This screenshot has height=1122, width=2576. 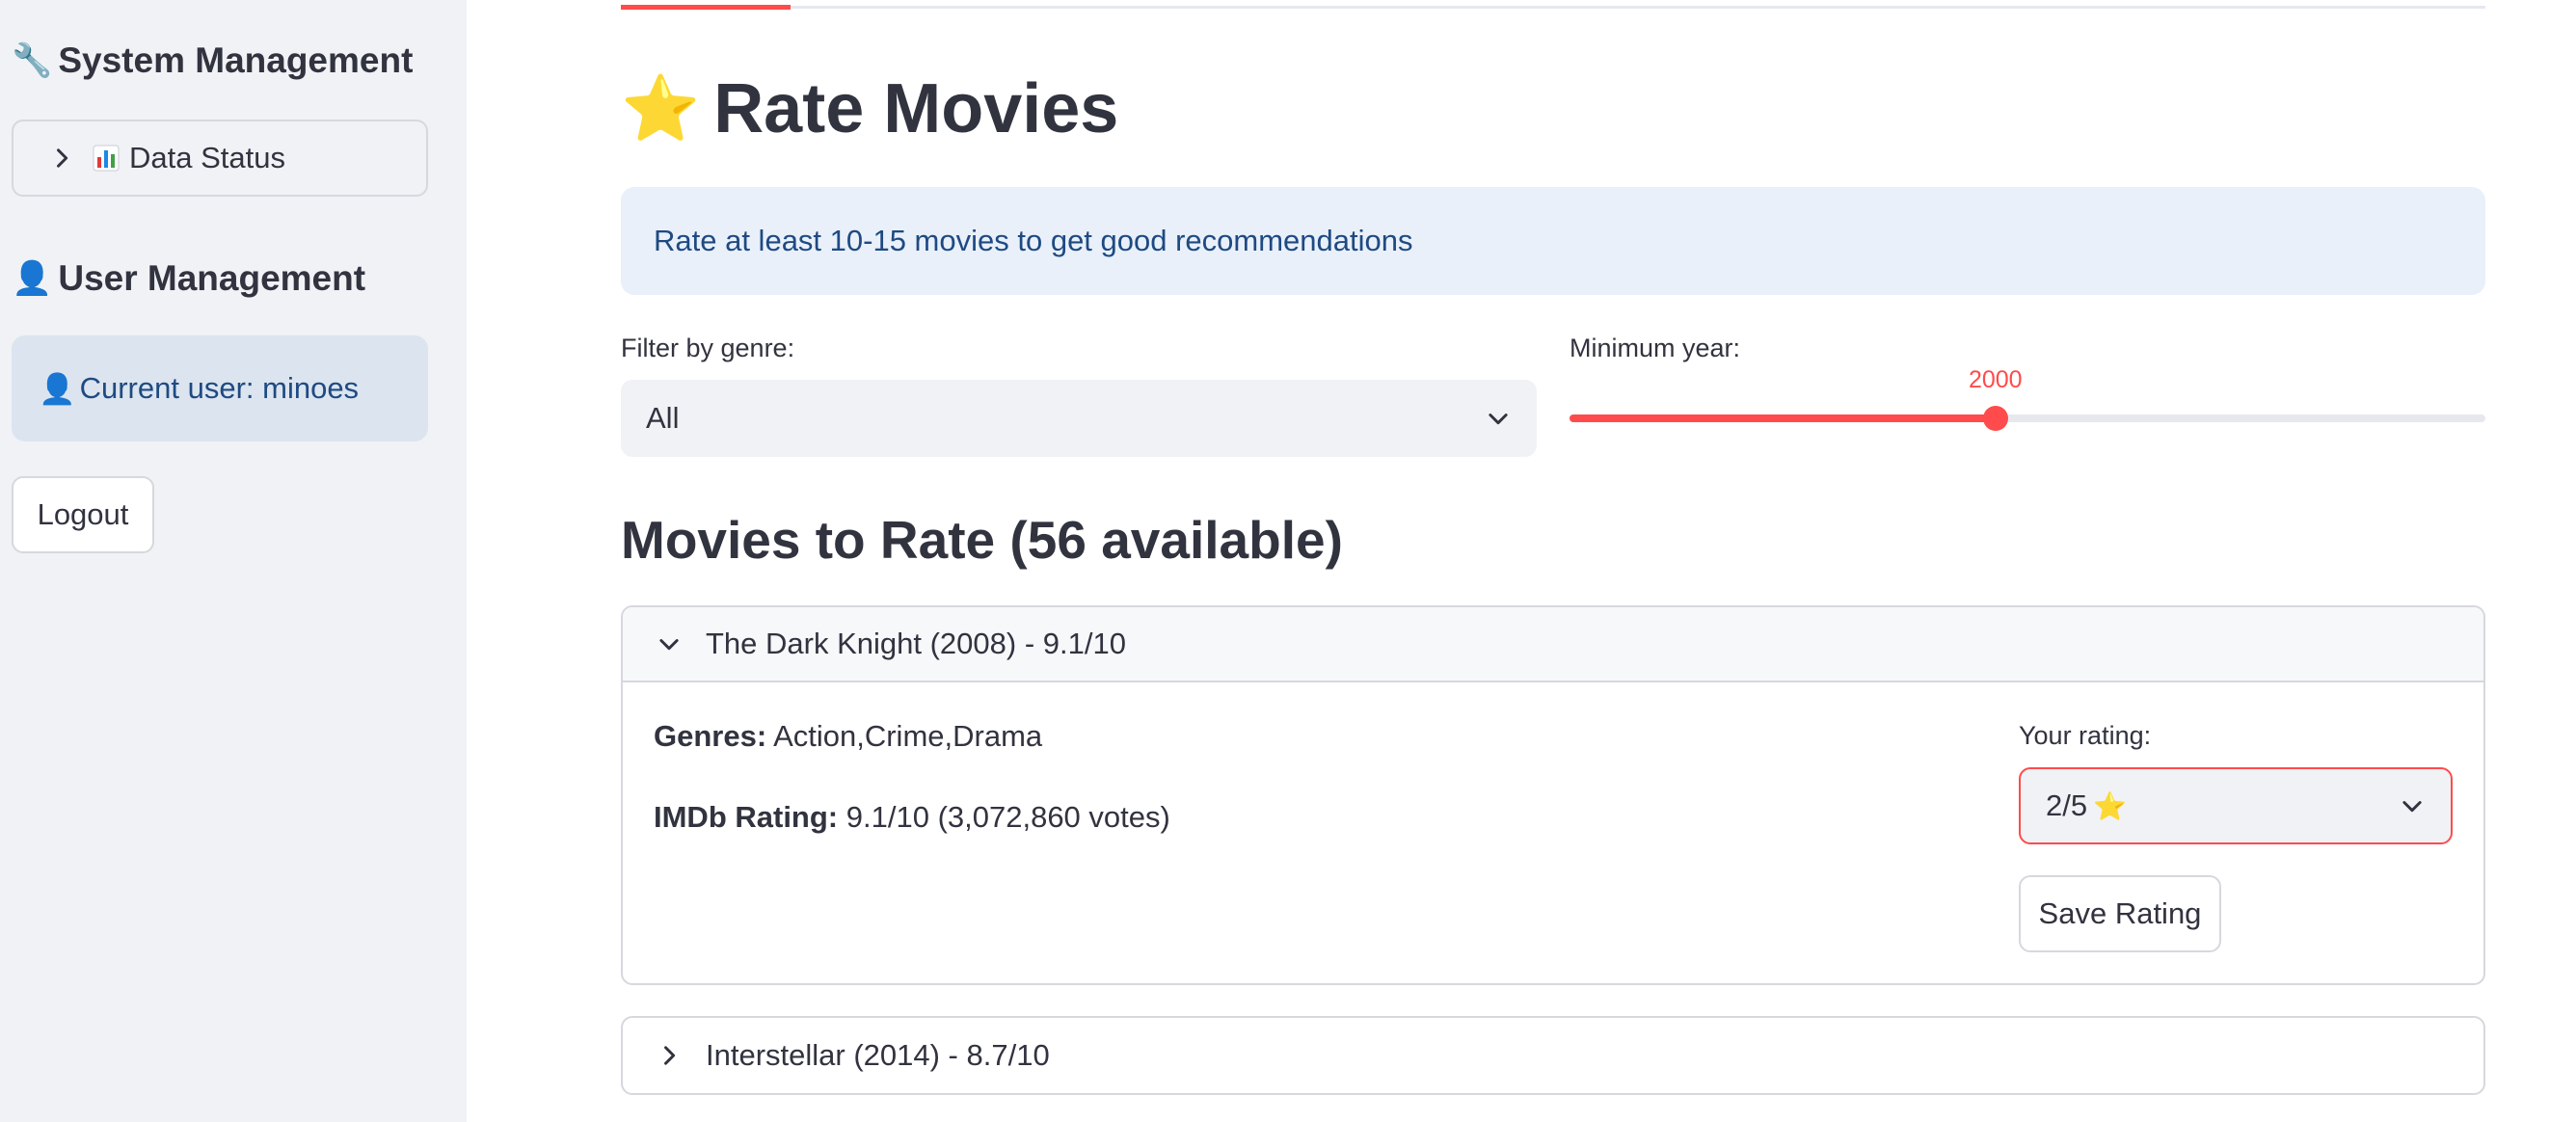 What do you see at coordinates (706, 7) in the screenshot?
I see `active-tab-indicator` at bounding box center [706, 7].